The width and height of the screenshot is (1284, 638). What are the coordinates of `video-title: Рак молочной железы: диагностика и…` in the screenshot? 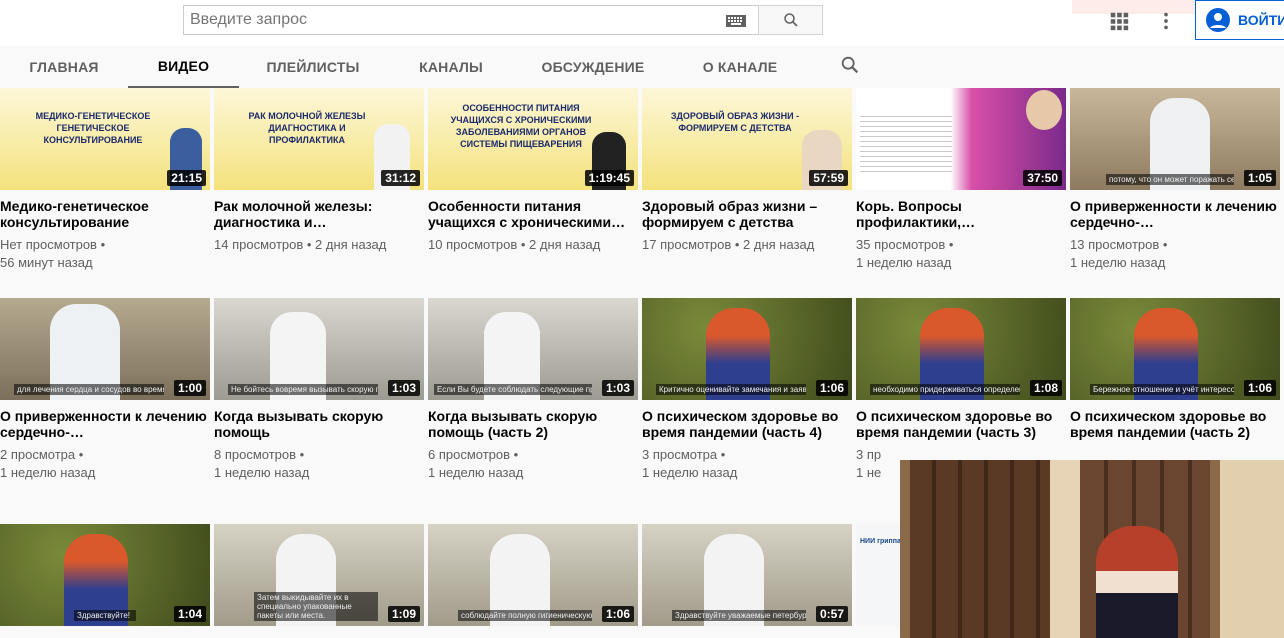 It's located at (319, 214).